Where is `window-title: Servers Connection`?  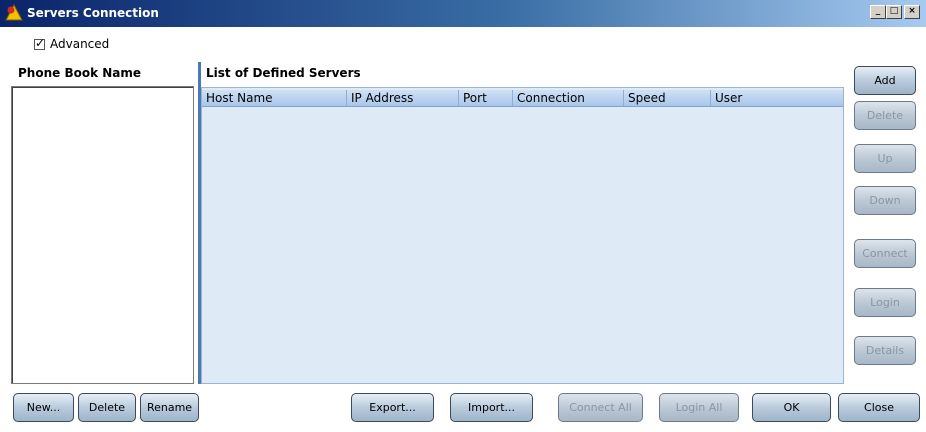 window-title: Servers Connection is located at coordinates (93, 13).